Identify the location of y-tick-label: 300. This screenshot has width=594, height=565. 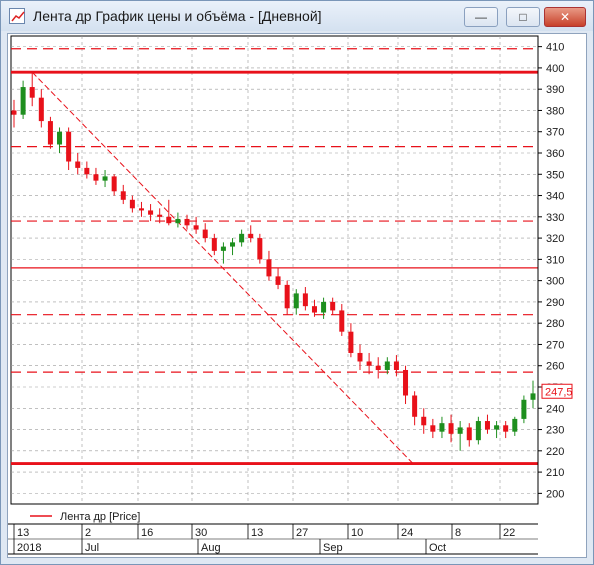
(555, 282).